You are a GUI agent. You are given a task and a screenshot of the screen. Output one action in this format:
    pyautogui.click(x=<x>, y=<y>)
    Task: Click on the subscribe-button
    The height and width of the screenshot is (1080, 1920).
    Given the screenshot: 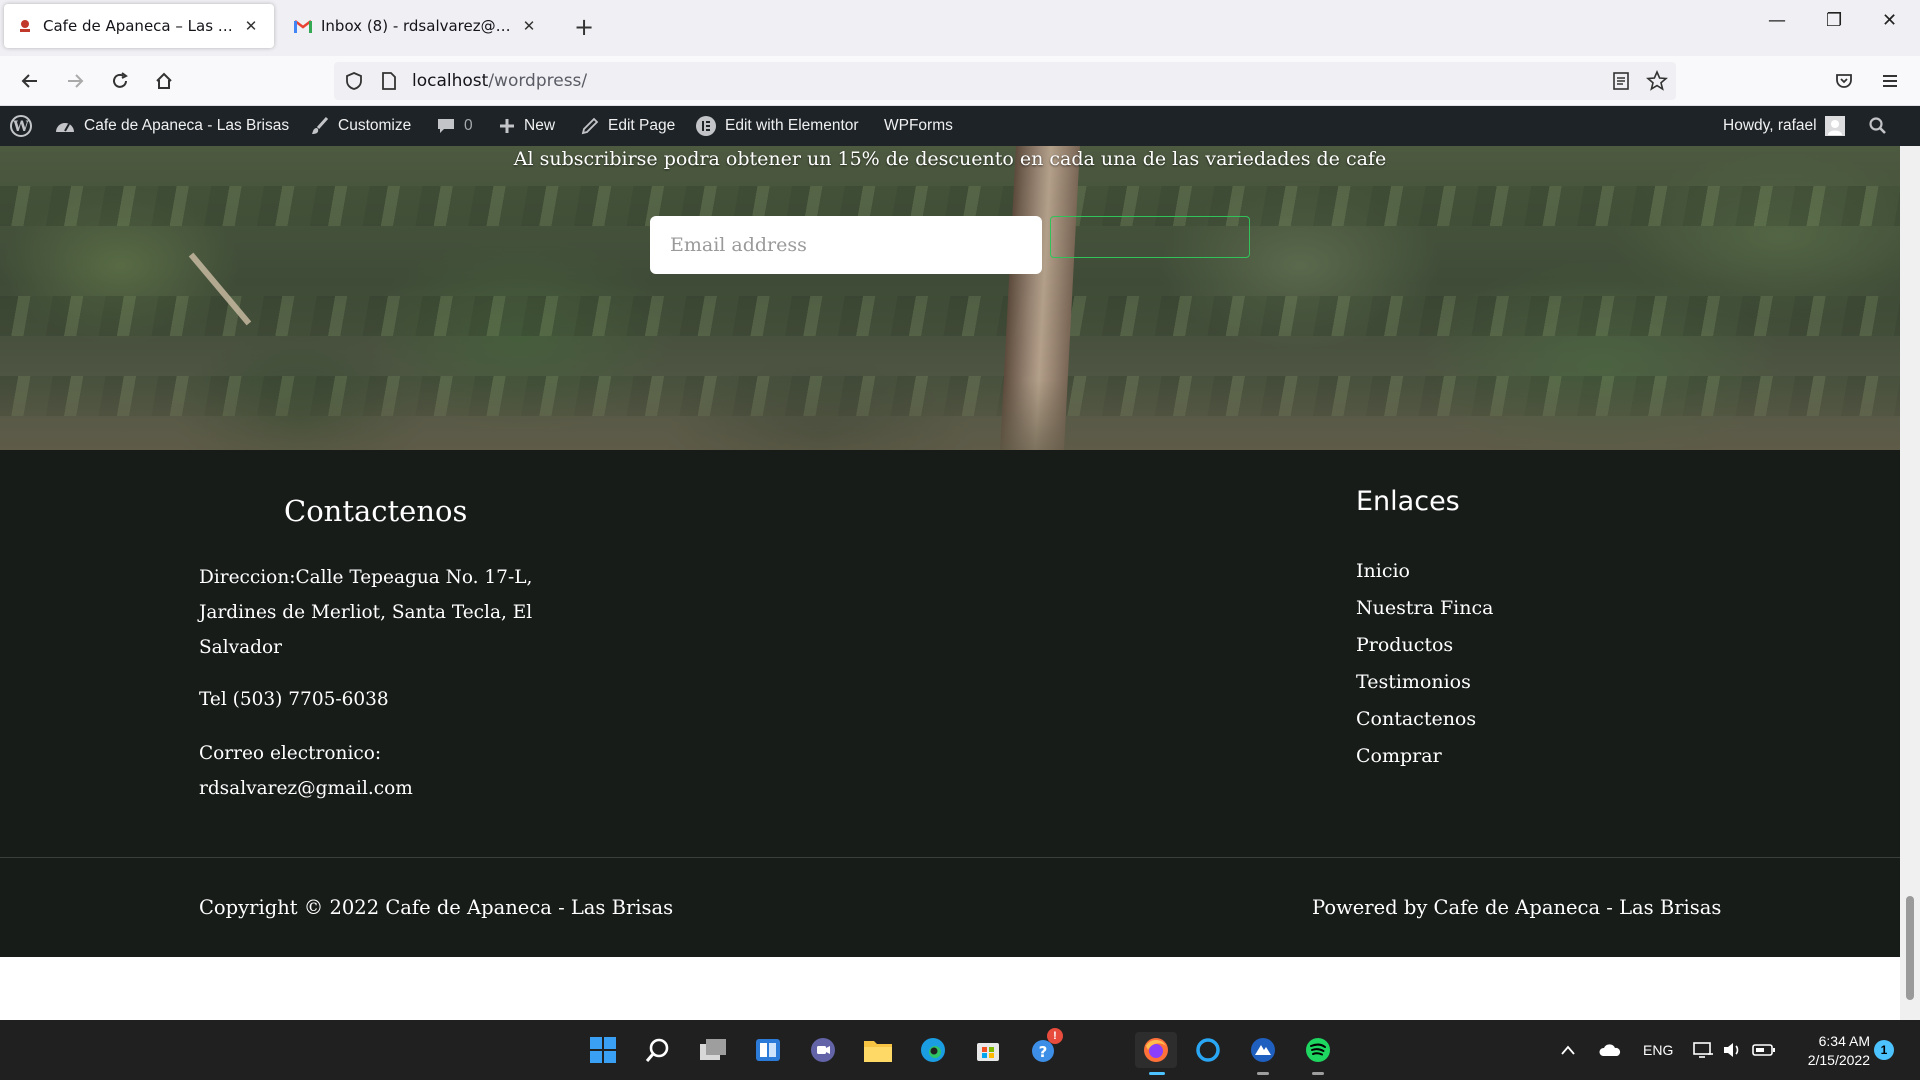 What is the action you would take?
    pyautogui.click(x=1150, y=237)
    